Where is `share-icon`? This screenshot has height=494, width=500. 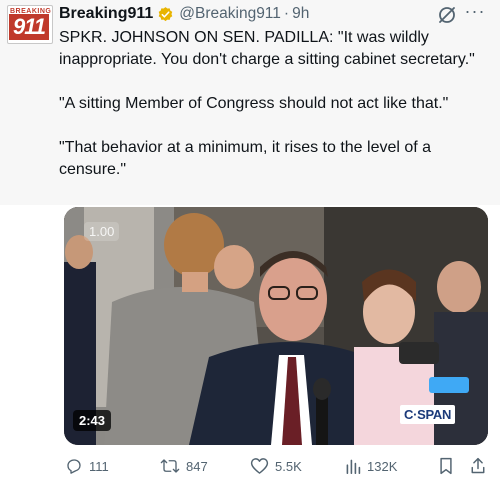
share-icon is located at coordinates (478, 465).